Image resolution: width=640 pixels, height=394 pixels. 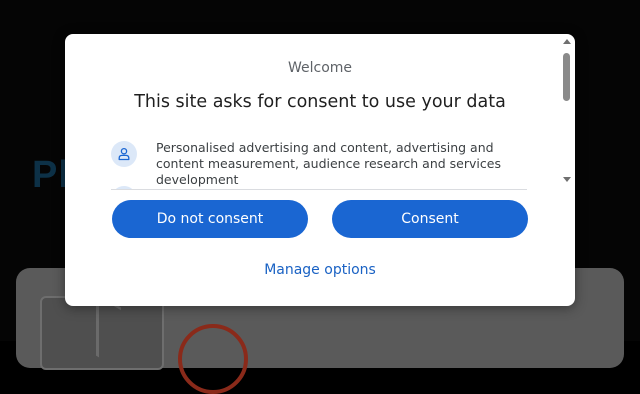 What do you see at coordinates (124, 154) in the screenshot?
I see `person-icon` at bounding box center [124, 154].